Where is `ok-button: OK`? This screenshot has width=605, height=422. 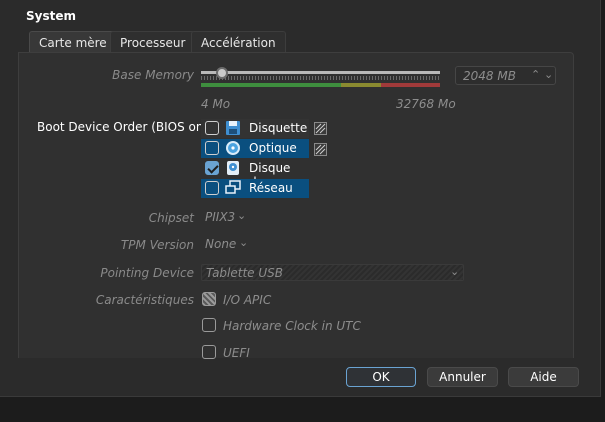 ok-button: OK is located at coordinates (381, 377).